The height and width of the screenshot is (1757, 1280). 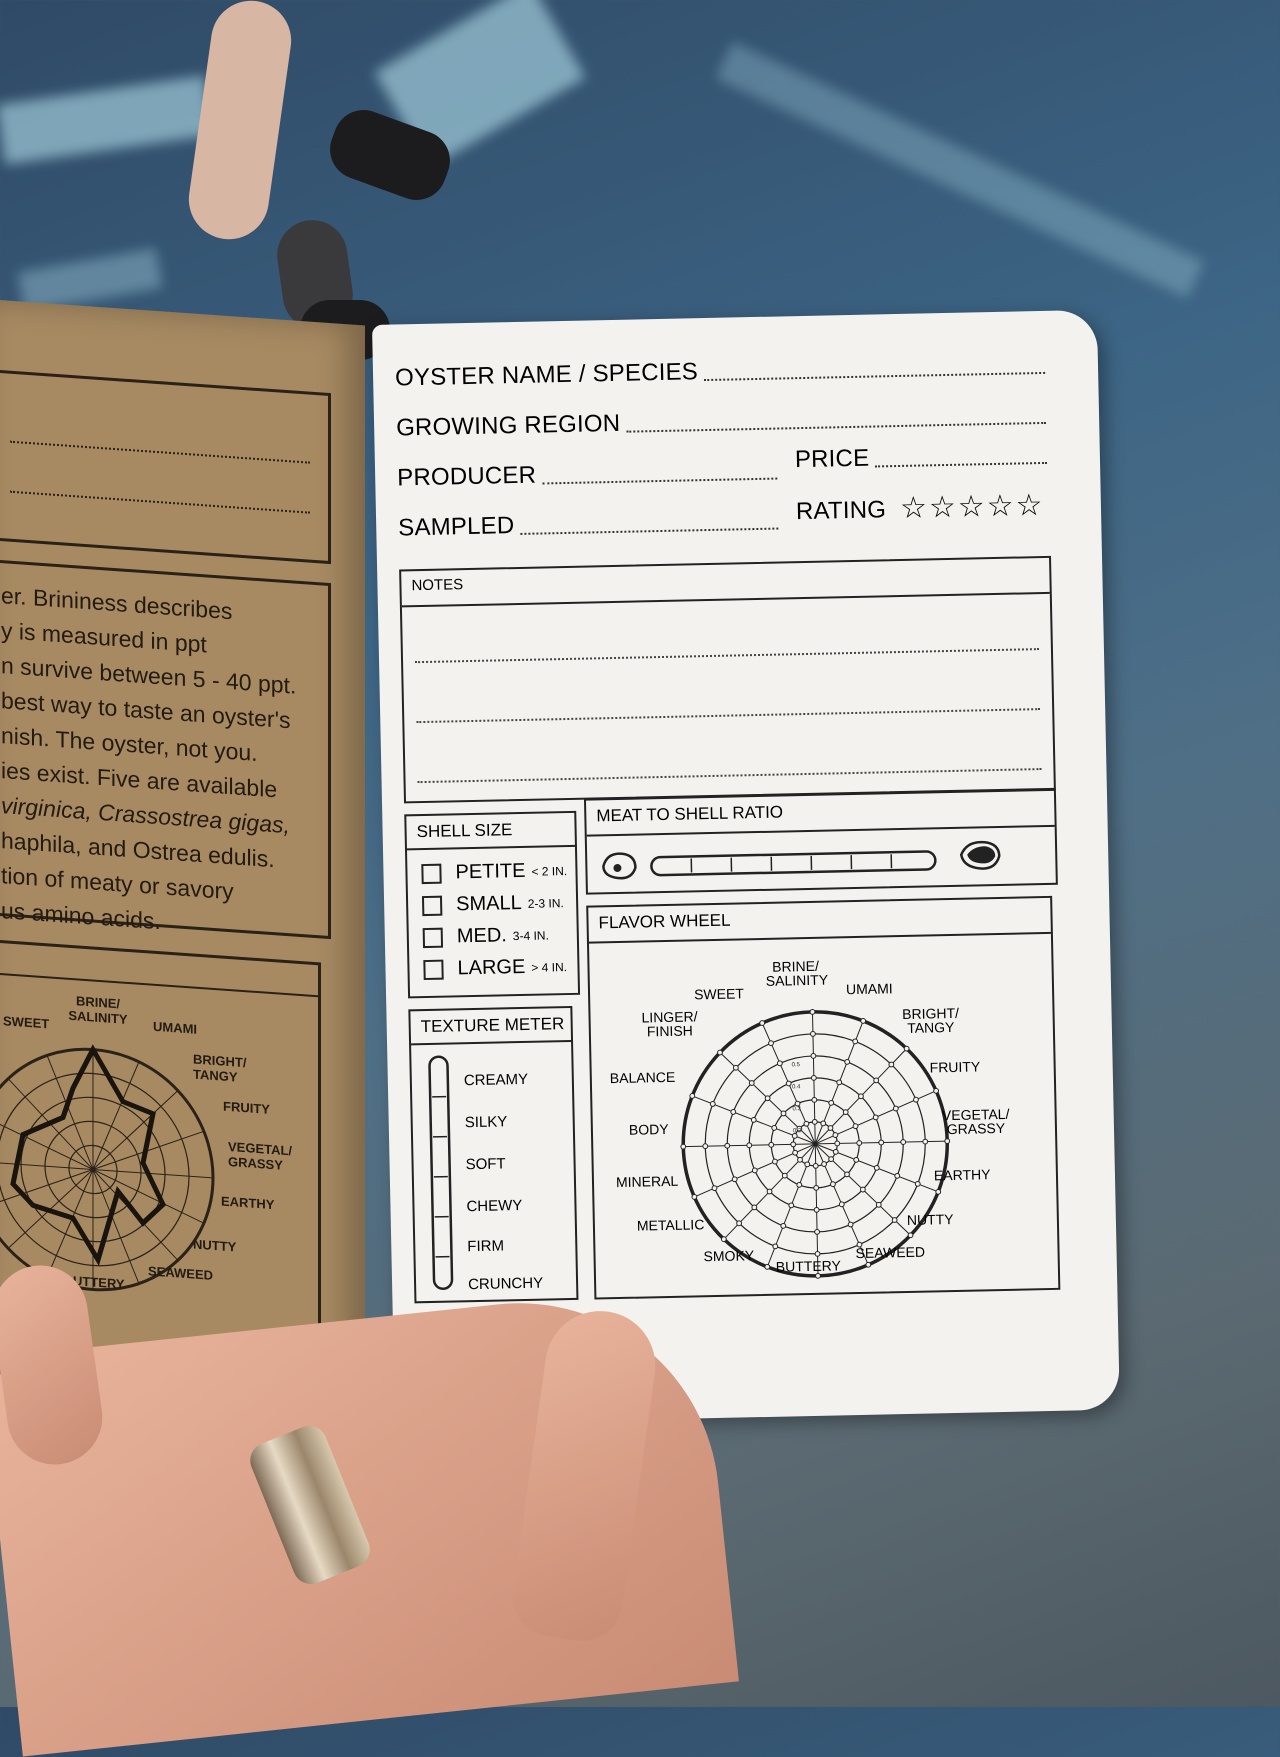 I want to click on price-field: PRICE, so click(x=921, y=457).